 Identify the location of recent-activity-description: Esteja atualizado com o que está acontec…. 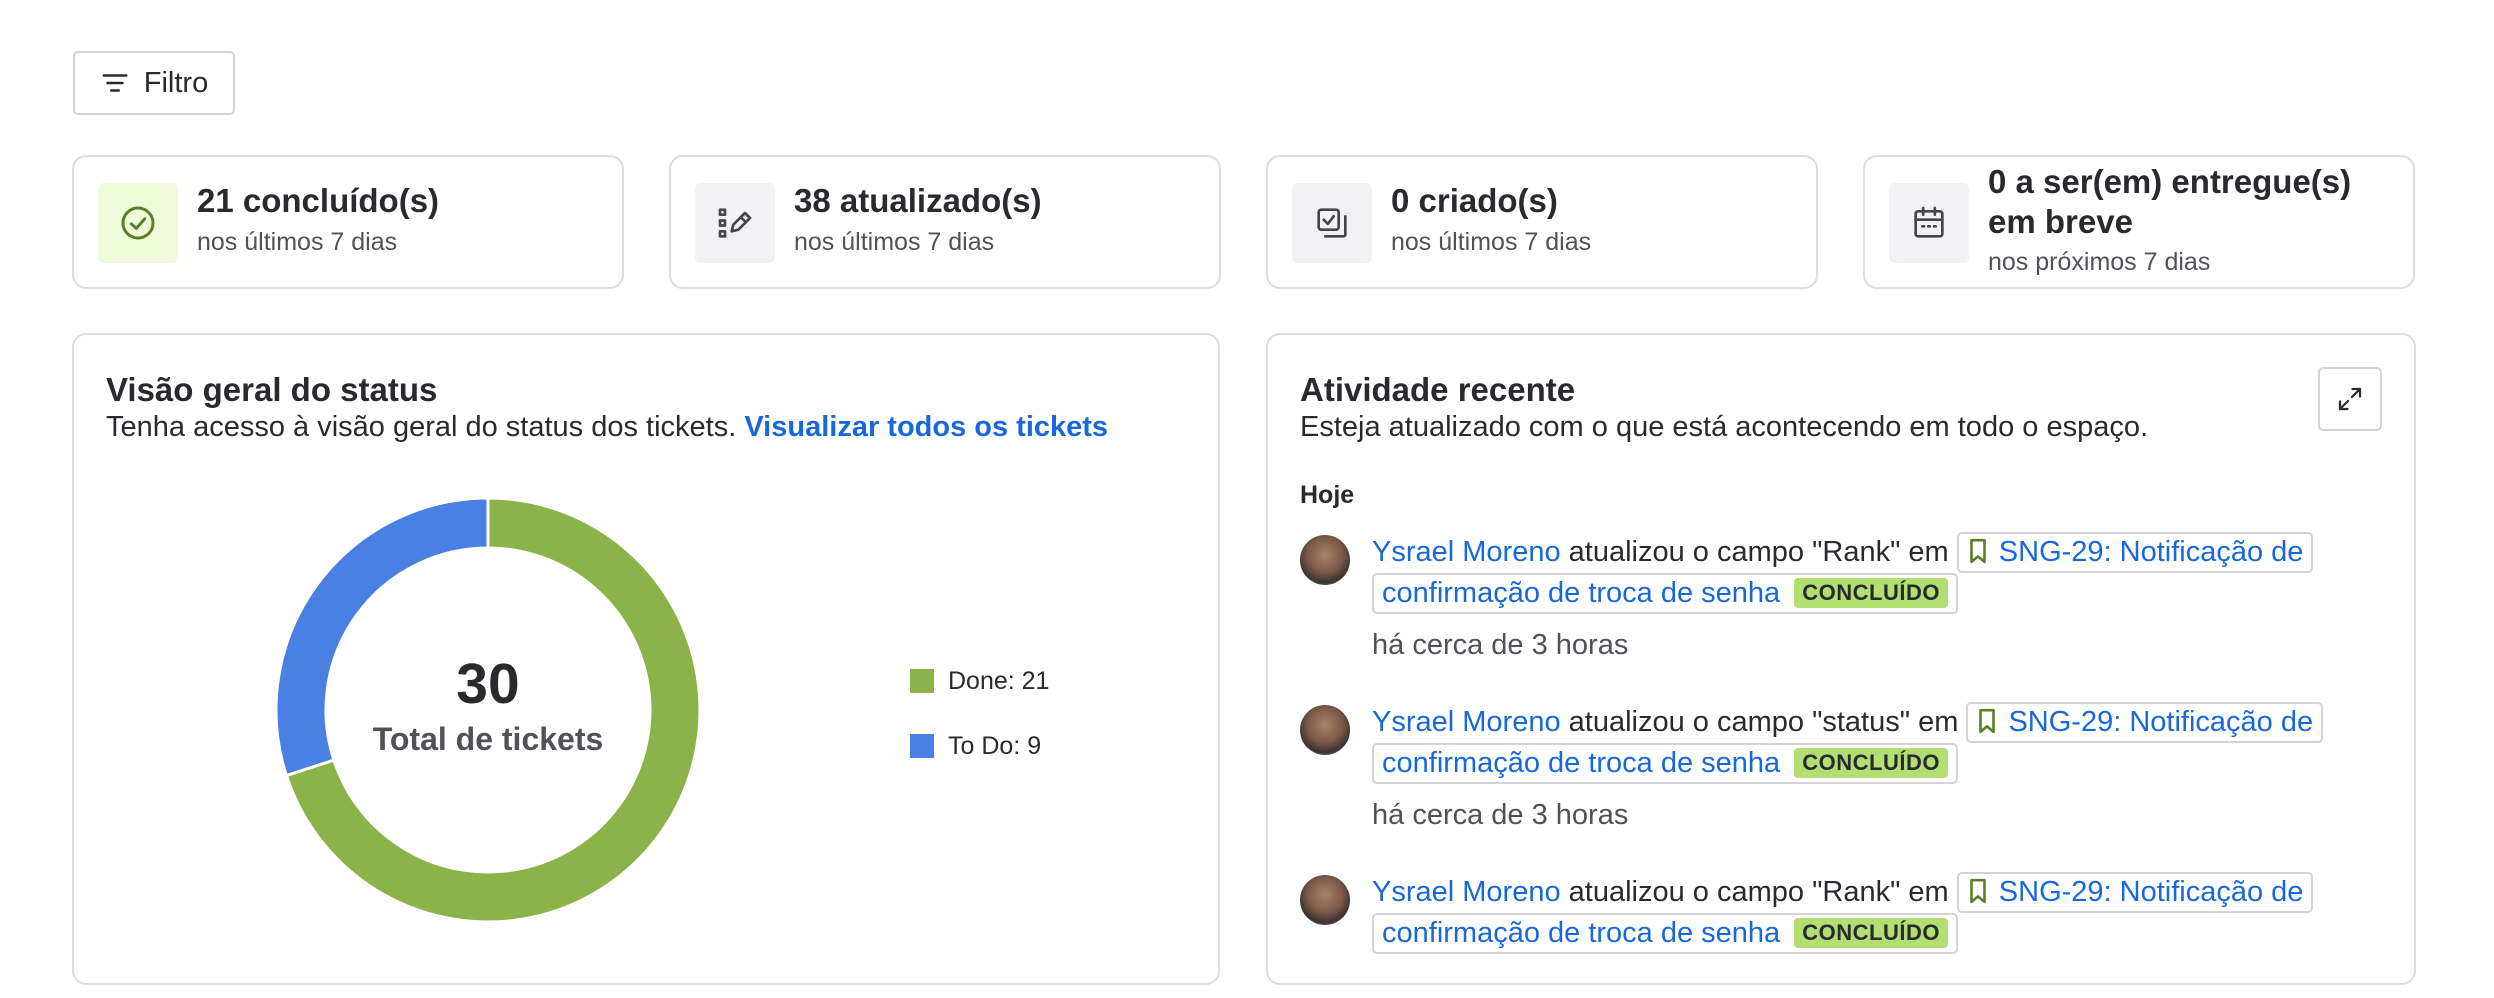
(1724, 427).